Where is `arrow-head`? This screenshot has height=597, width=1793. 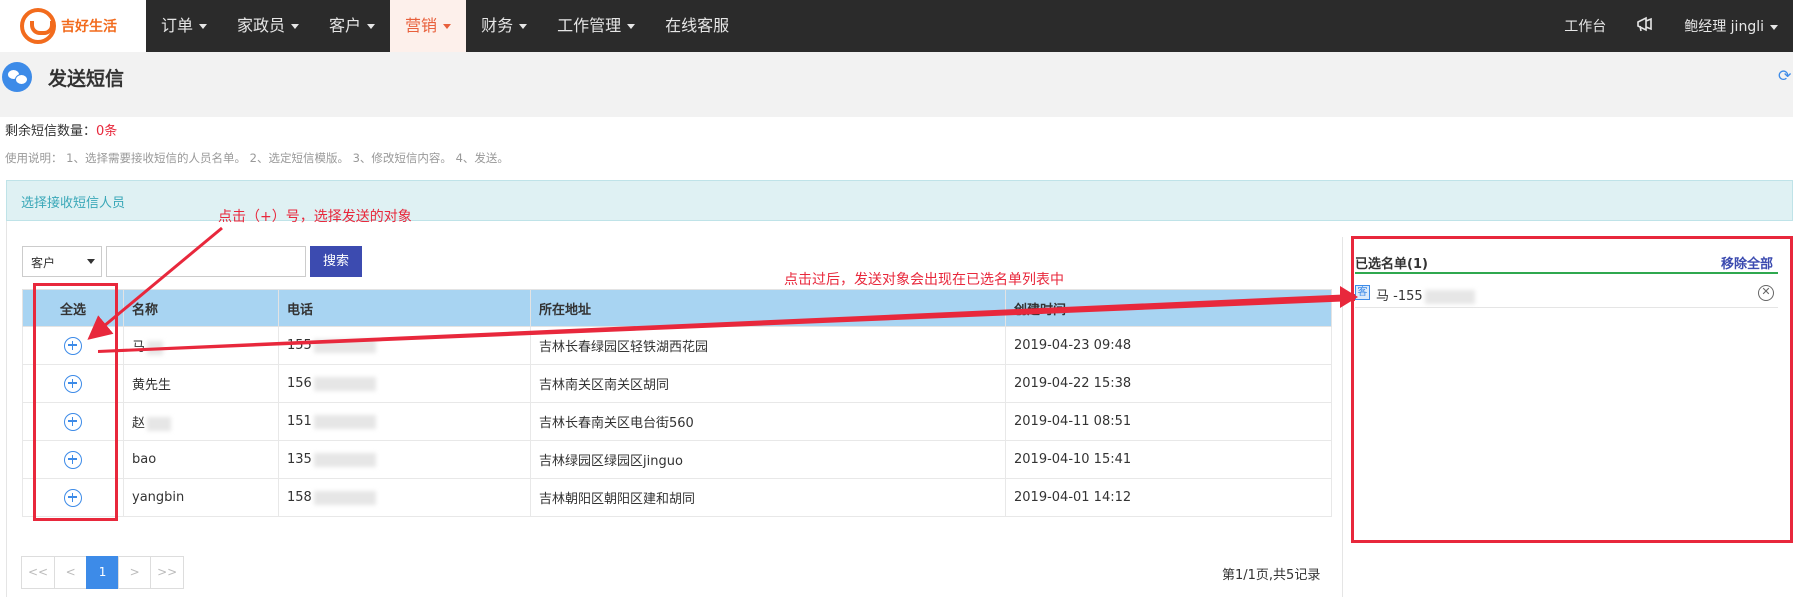 arrow-head is located at coordinates (1349, 297).